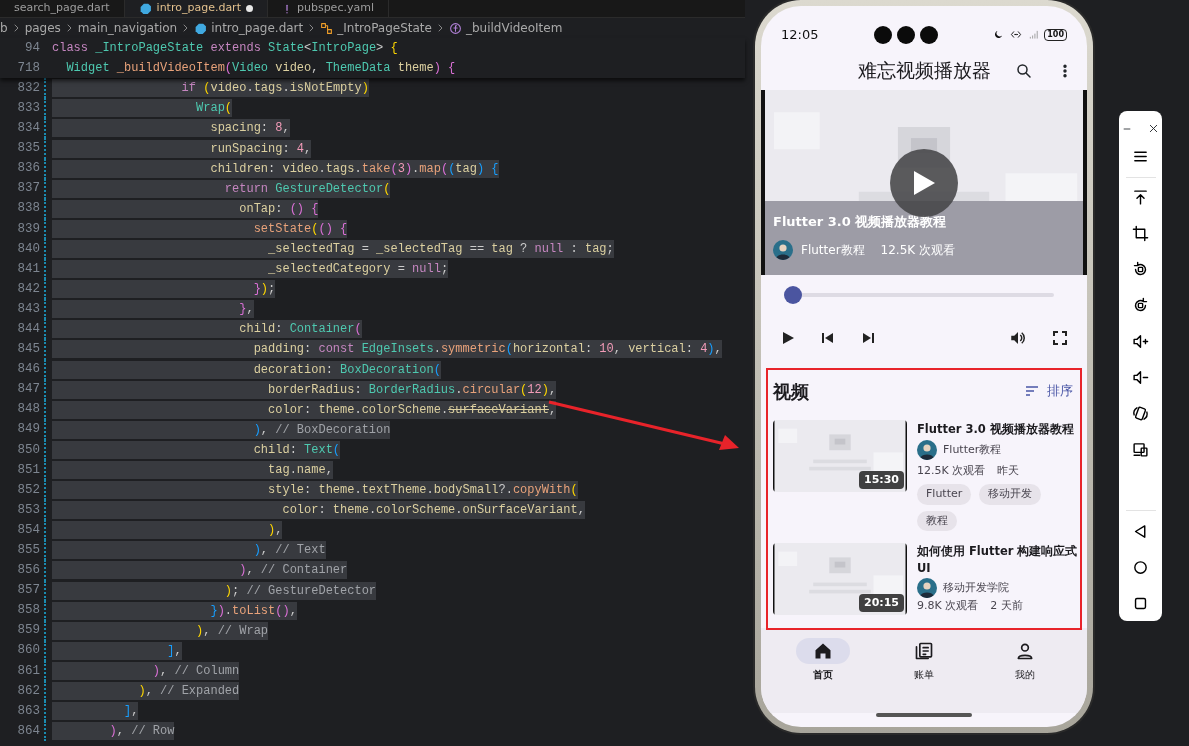  What do you see at coordinates (28, 571) in the screenshot?
I see `line-number: 856` at bounding box center [28, 571].